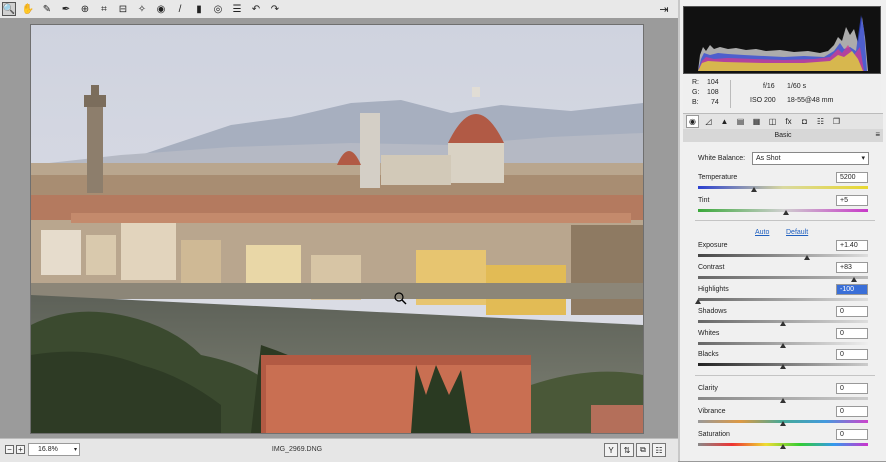 This screenshot has width=886, height=462. What do you see at coordinates (714, 434) in the screenshot?
I see `saturation-label: Saturation` at bounding box center [714, 434].